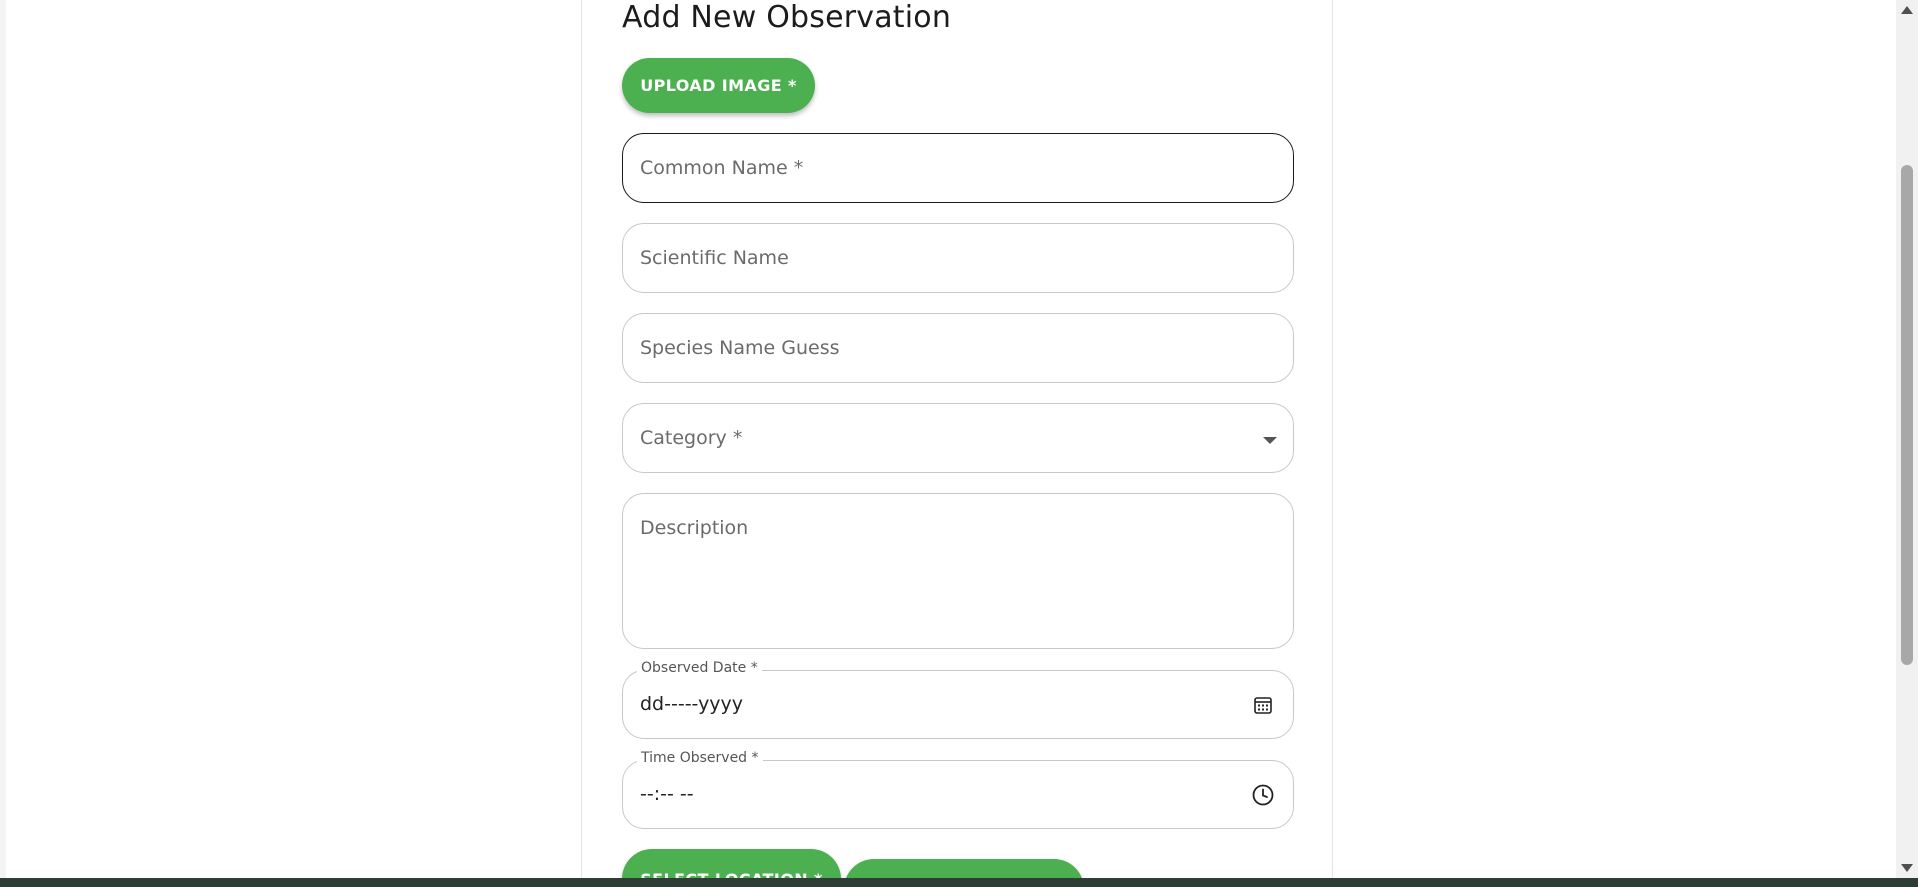 The image size is (1918, 887). What do you see at coordinates (699, 668) in the screenshot?
I see `observed-date-label: Observed Date *` at bounding box center [699, 668].